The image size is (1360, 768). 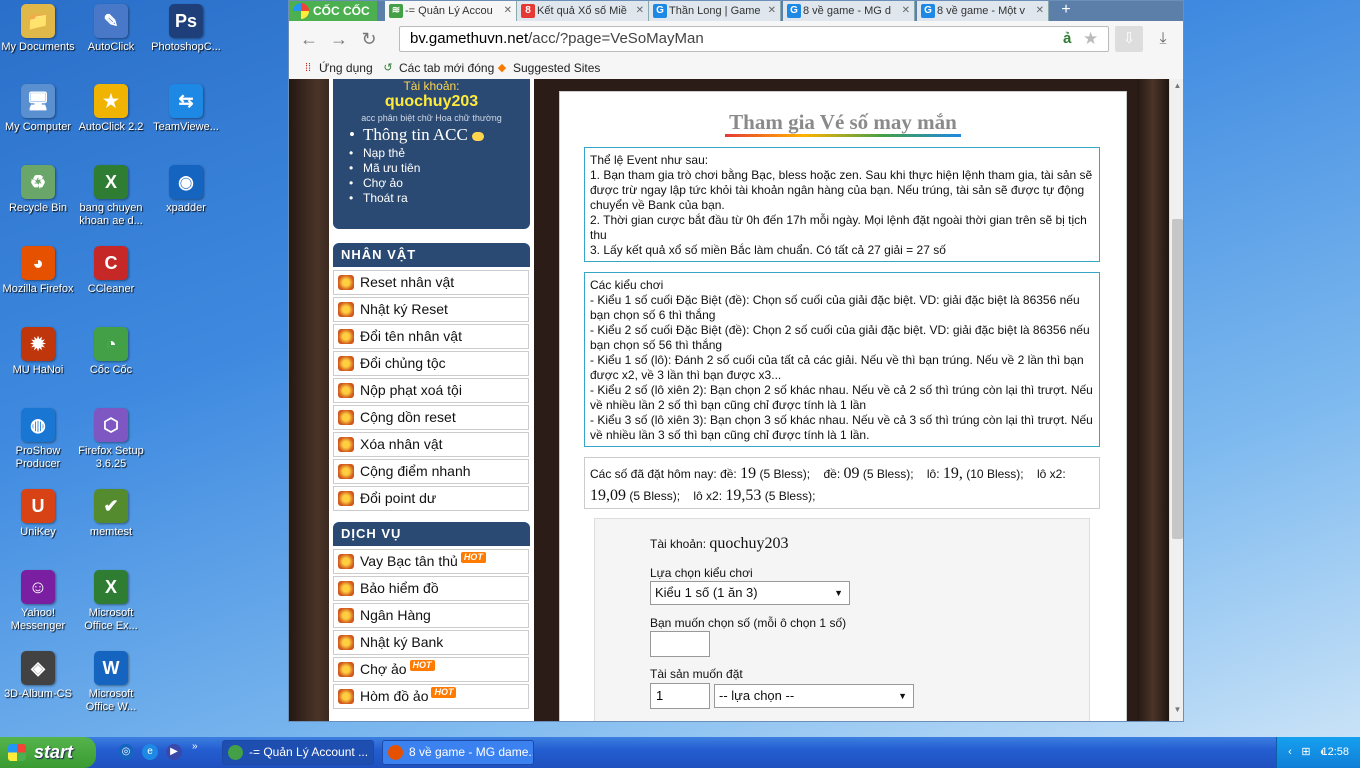 I want to click on desktop-icon: ◈ 3D-Album-CS, so click(x=38, y=676).